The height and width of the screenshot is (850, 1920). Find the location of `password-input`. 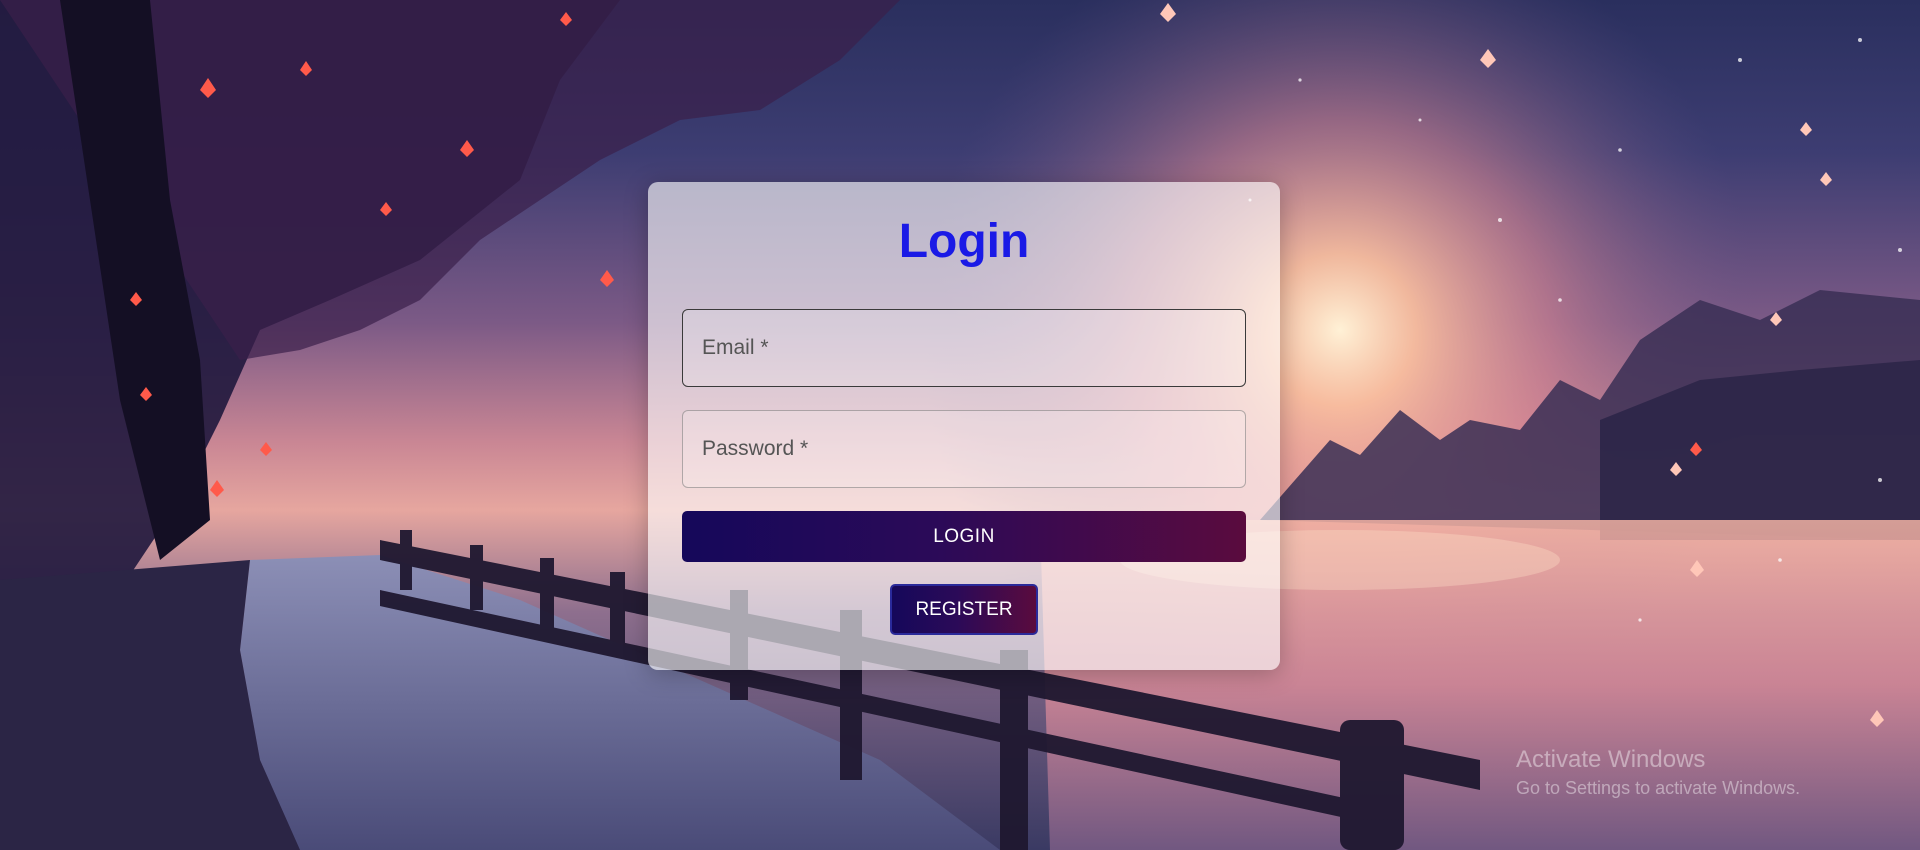

password-input is located at coordinates (964, 449).